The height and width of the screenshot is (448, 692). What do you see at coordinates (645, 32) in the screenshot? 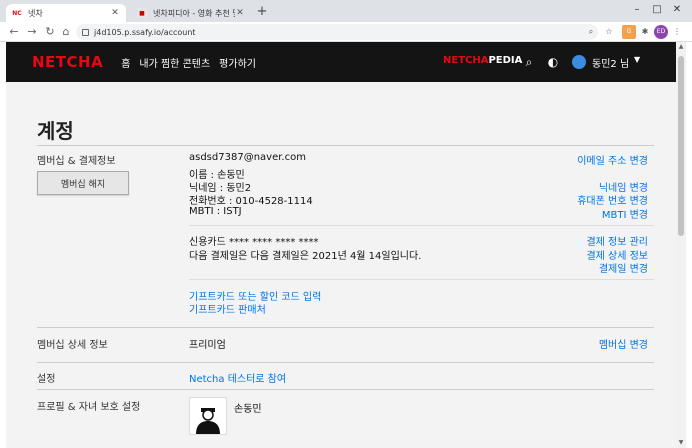
I see `puzzle-icon: ✱` at bounding box center [645, 32].